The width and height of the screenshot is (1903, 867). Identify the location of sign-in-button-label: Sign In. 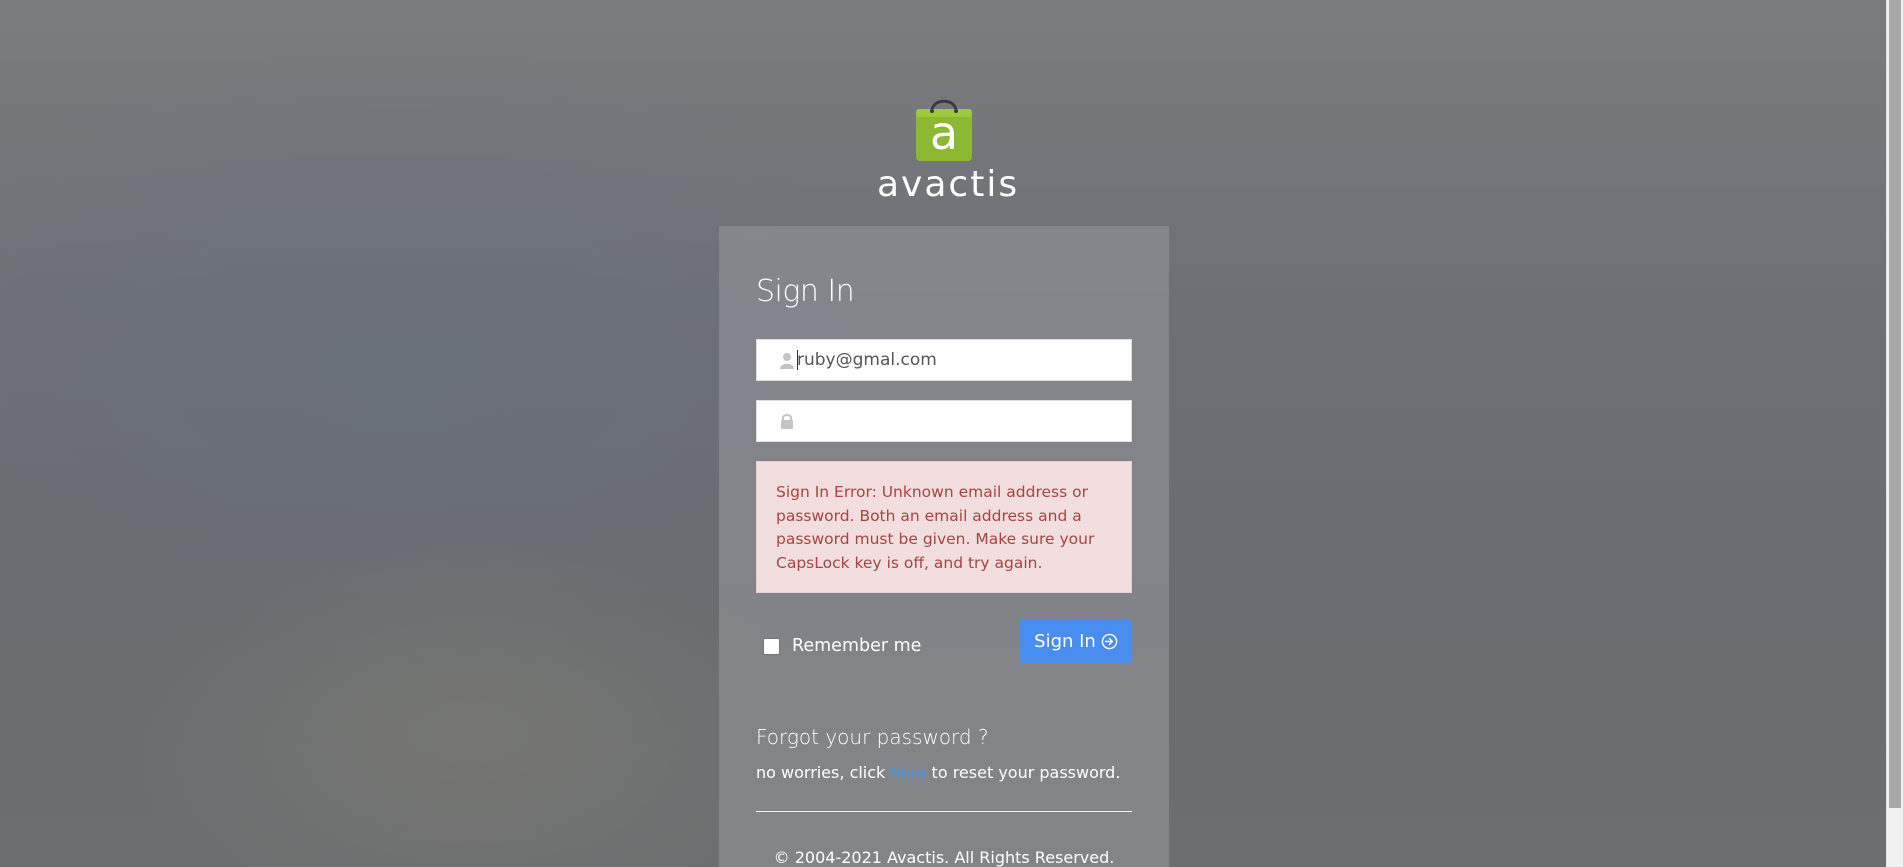
(1065, 641).